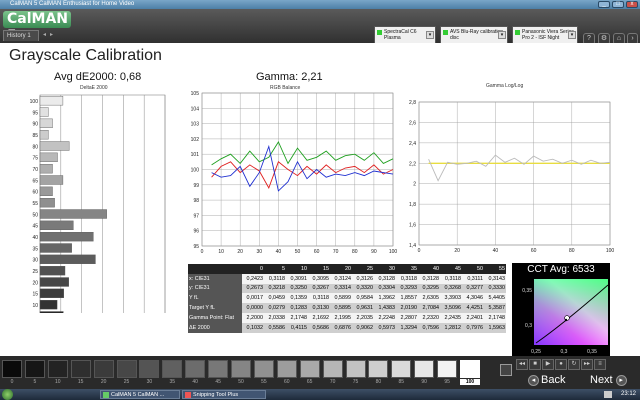 The height and width of the screenshot is (400, 640). What do you see at coordinates (195, 382) in the screenshot?
I see `swatch-label: 40` at bounding box center [195, 382].